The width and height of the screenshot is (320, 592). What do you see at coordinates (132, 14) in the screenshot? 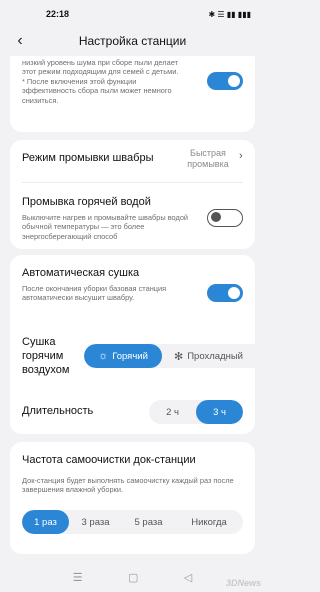
I see `status-bar: 22:18 ✱ ☰ ▮▮ ▮▮▮` at bounding box center [132, 14].